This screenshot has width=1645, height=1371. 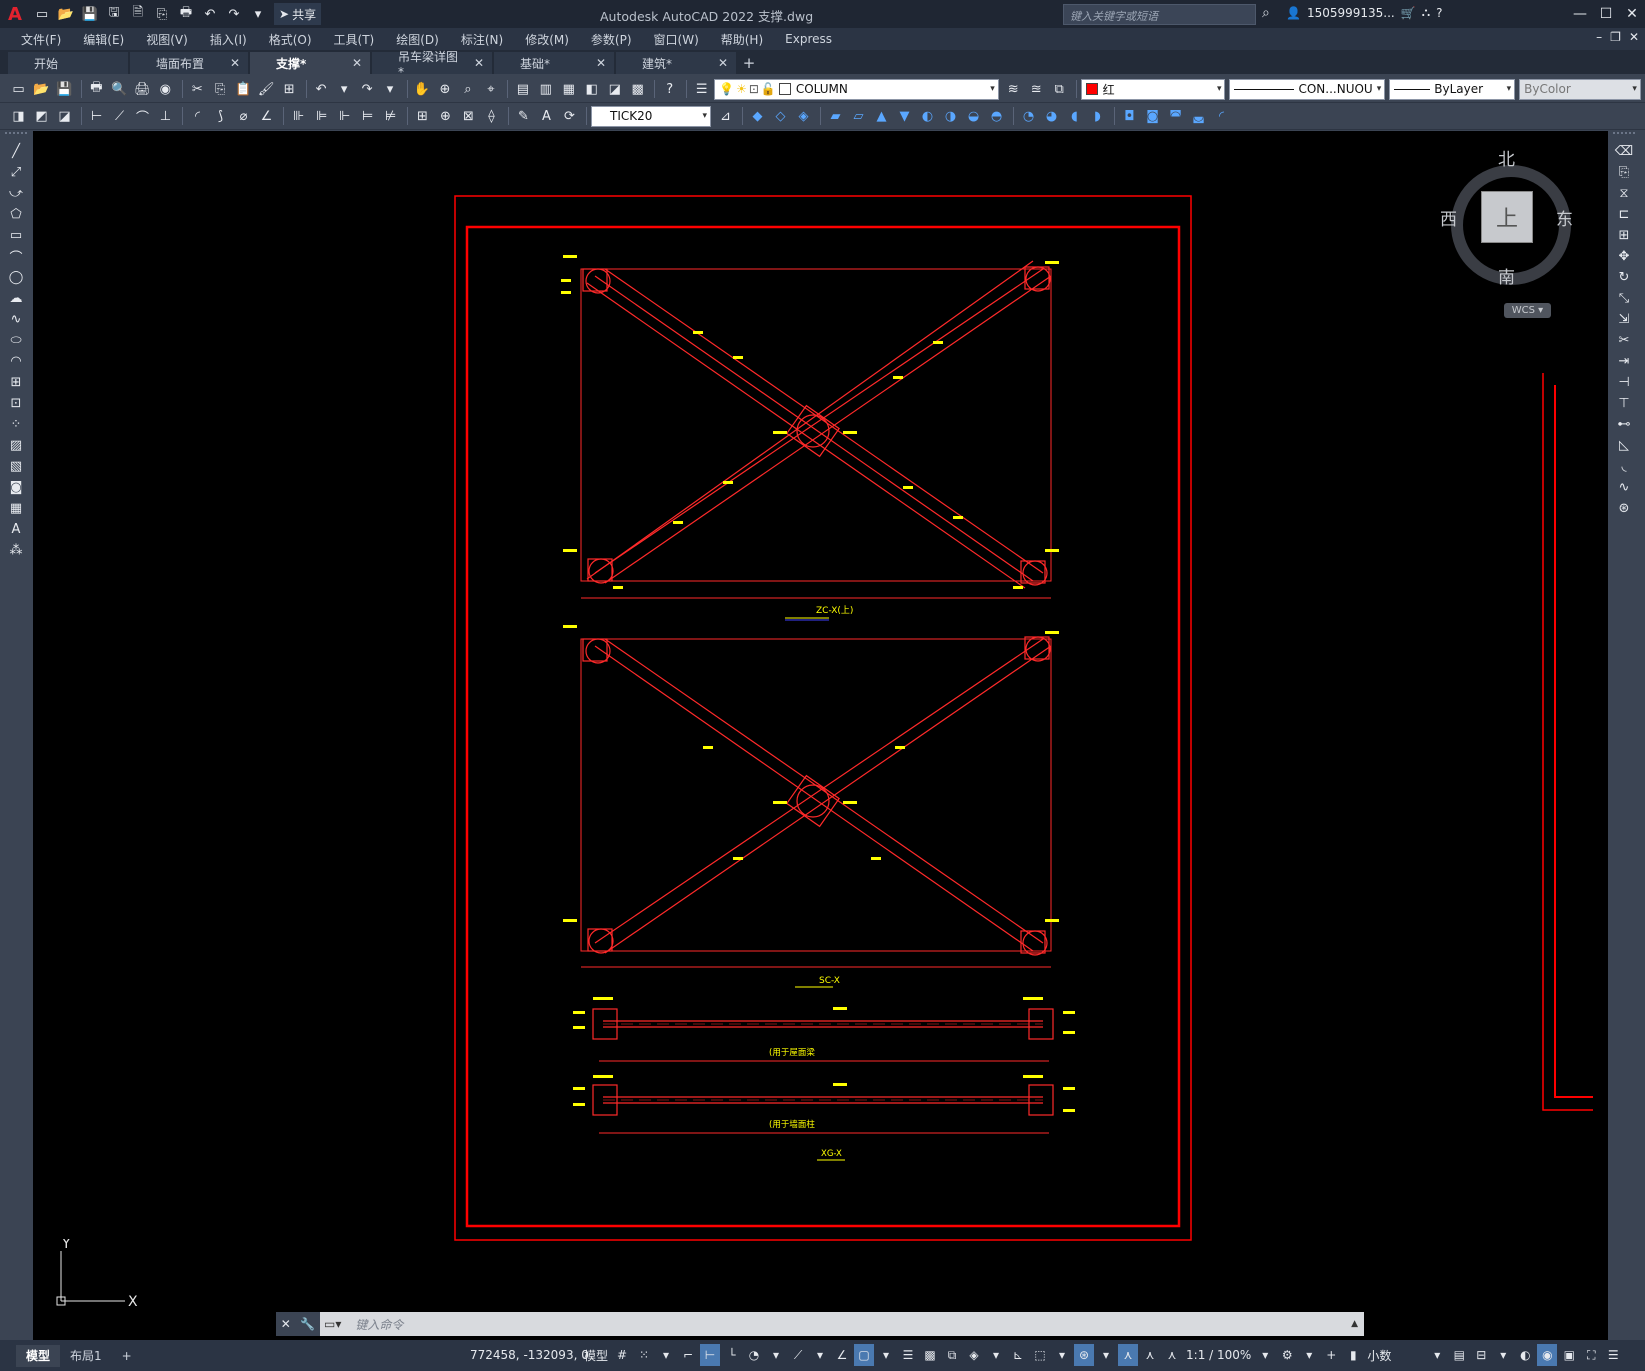 What do you see at coordinates (547, 39) in the screenshot?
I see `menu-modify: 修改(M)` at bounding box center [547, 39].